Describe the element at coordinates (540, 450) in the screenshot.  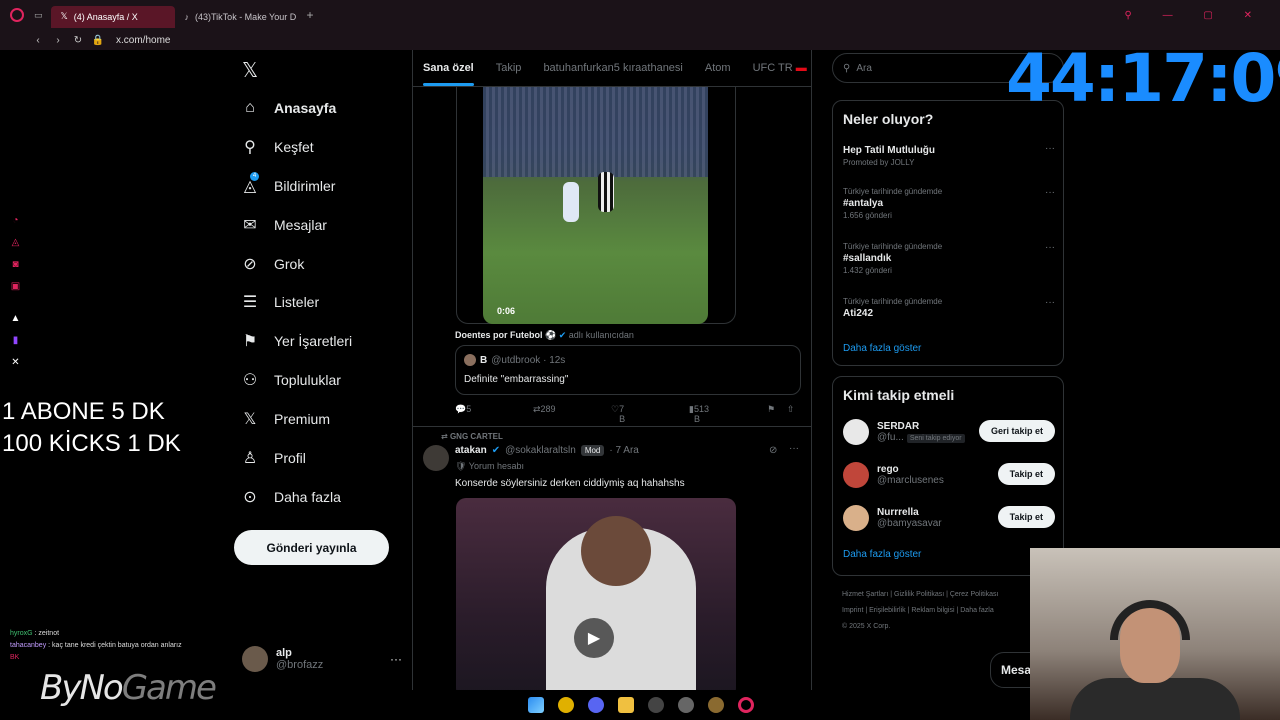
I see `post-handle: @sokaklaraltsln` at that location.